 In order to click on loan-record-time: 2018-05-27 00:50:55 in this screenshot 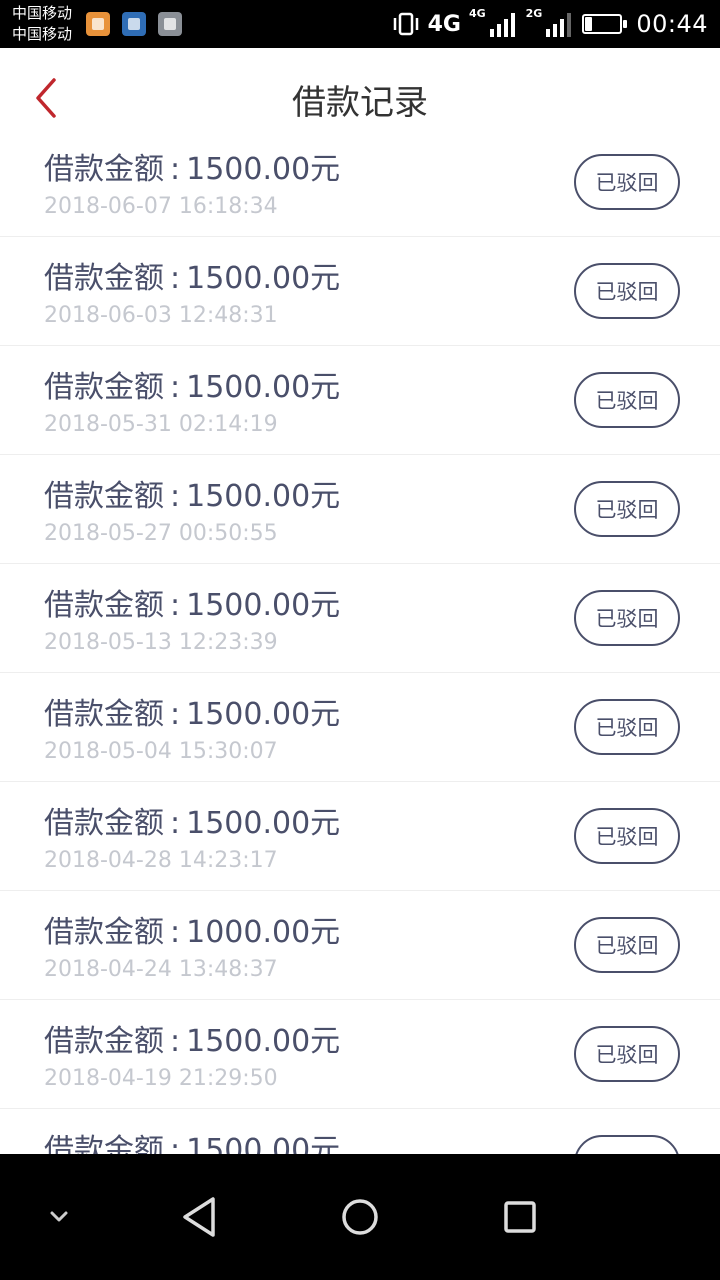, I will do `click(161, 533)`.